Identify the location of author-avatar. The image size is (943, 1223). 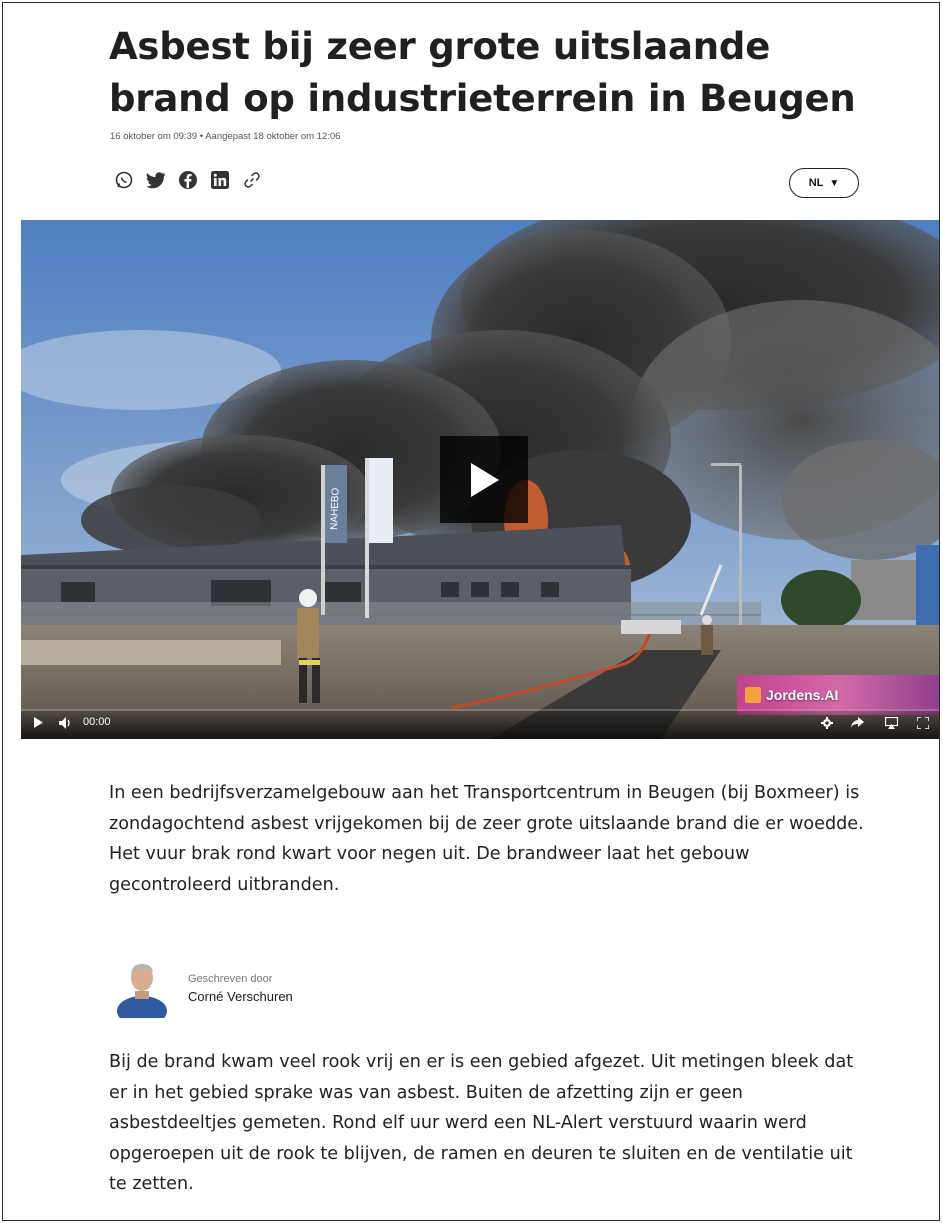
(142, 992).